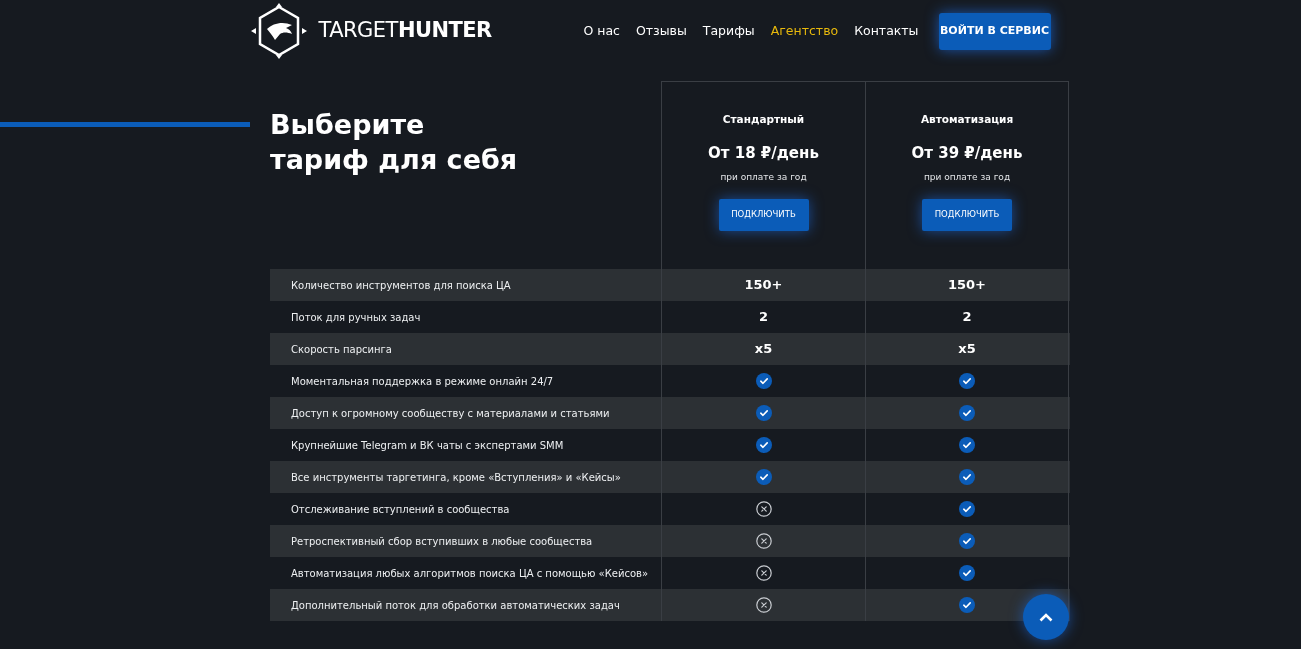  I want to click on scroll-up-button, so click(1046, 617).